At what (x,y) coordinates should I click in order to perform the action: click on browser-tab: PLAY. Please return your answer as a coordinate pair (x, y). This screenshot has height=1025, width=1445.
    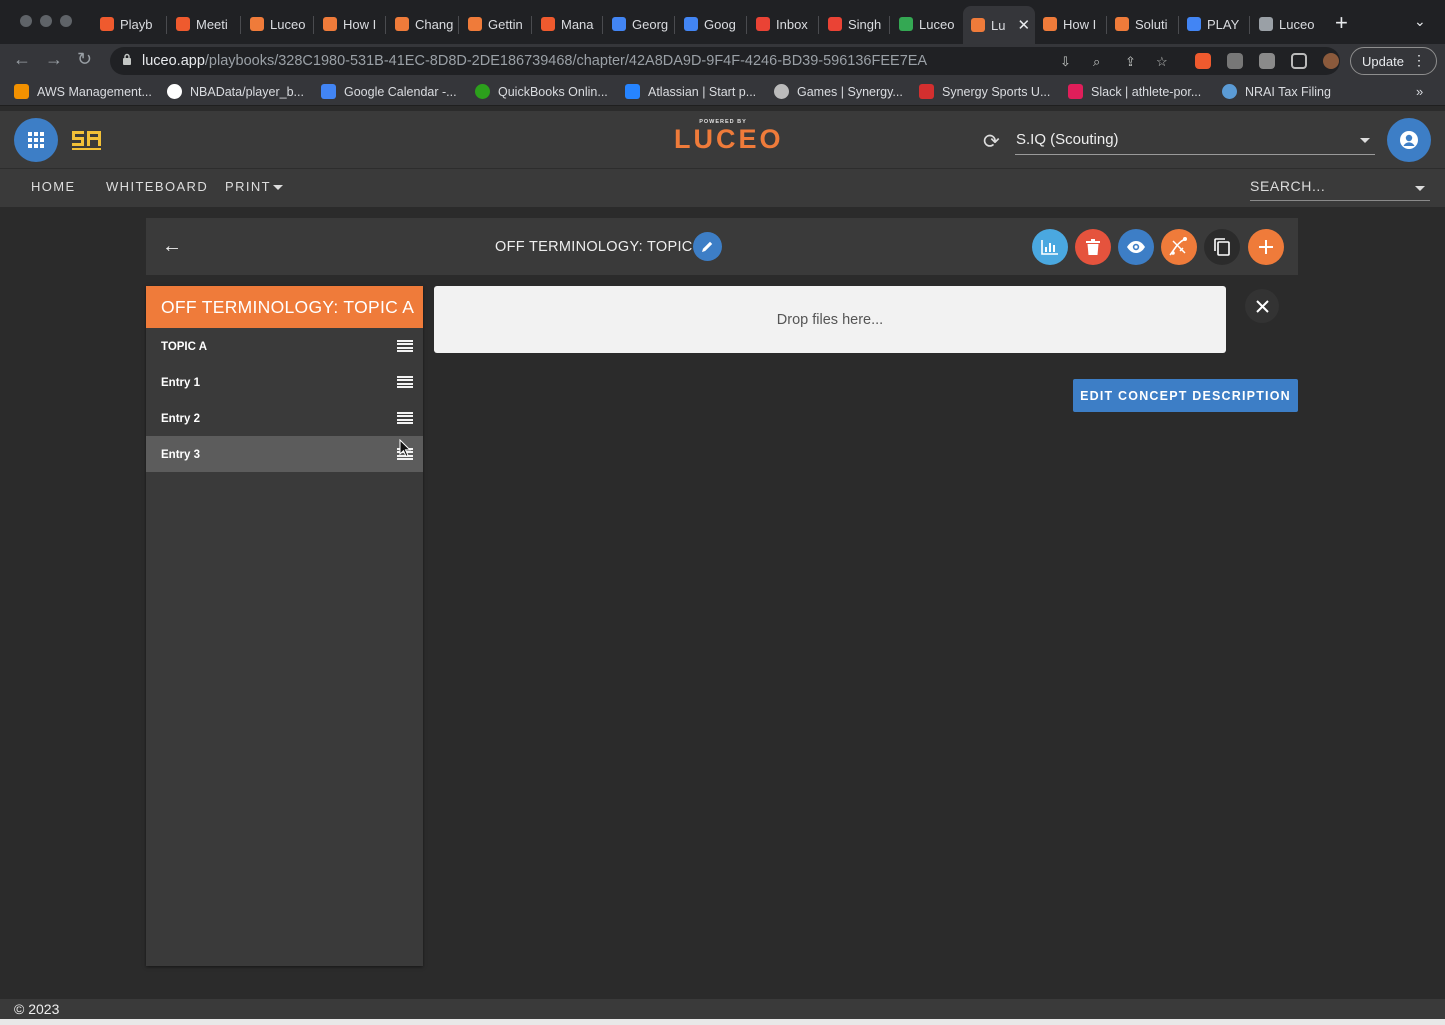
    Looking at the image, I should click on (1214, 24).